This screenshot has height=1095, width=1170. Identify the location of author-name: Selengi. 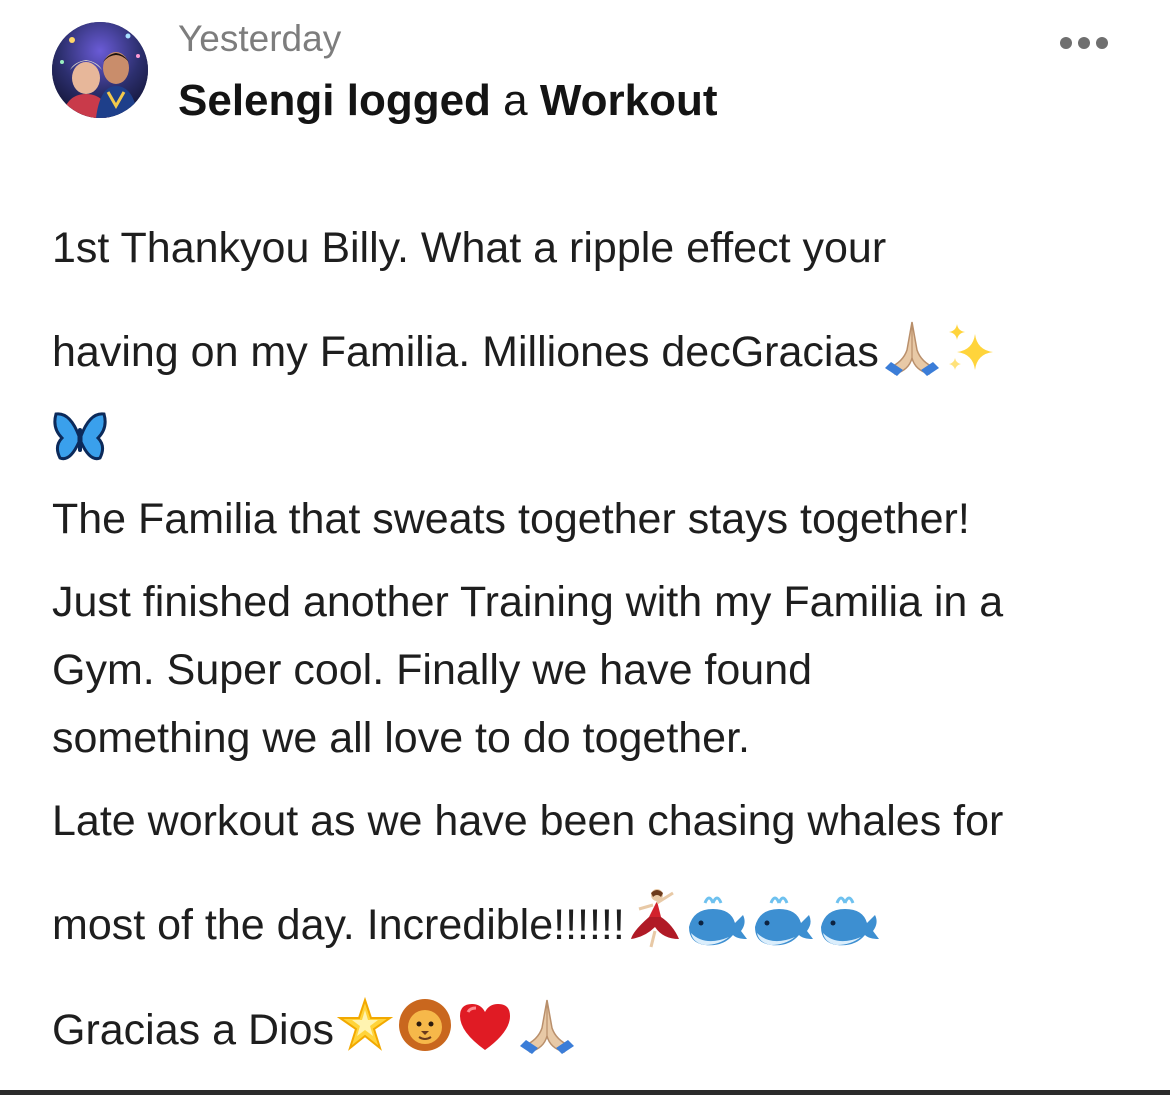
(256, 100).